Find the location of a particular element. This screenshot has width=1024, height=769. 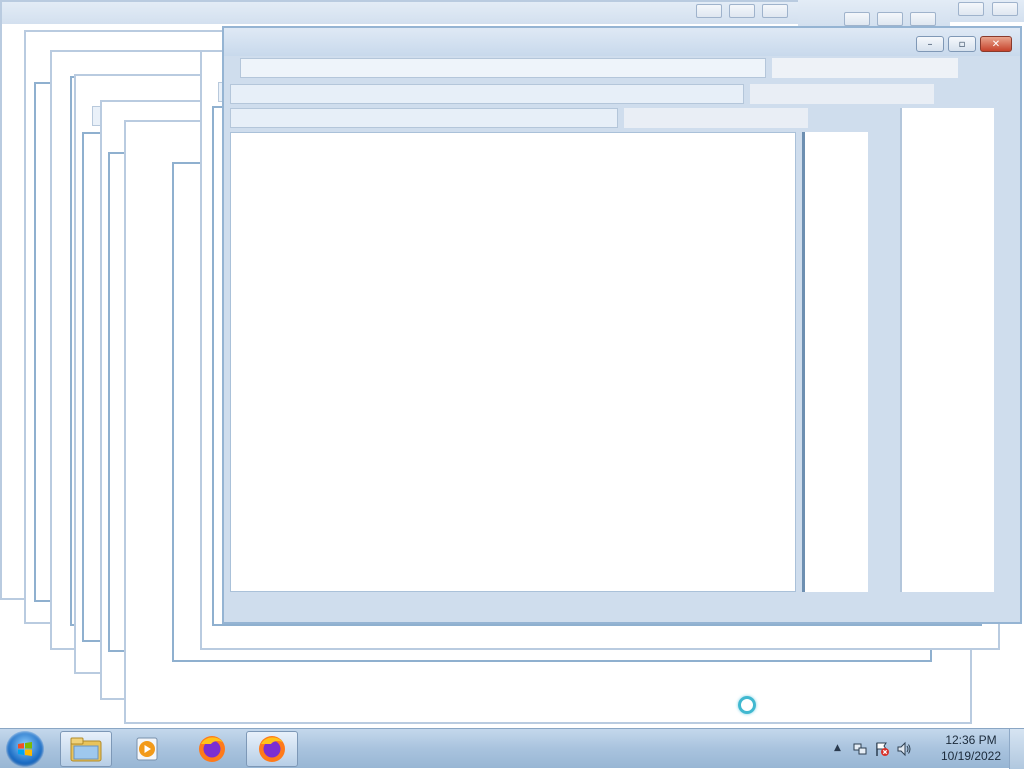

toolbar-right is located at coordinates (842, 94).